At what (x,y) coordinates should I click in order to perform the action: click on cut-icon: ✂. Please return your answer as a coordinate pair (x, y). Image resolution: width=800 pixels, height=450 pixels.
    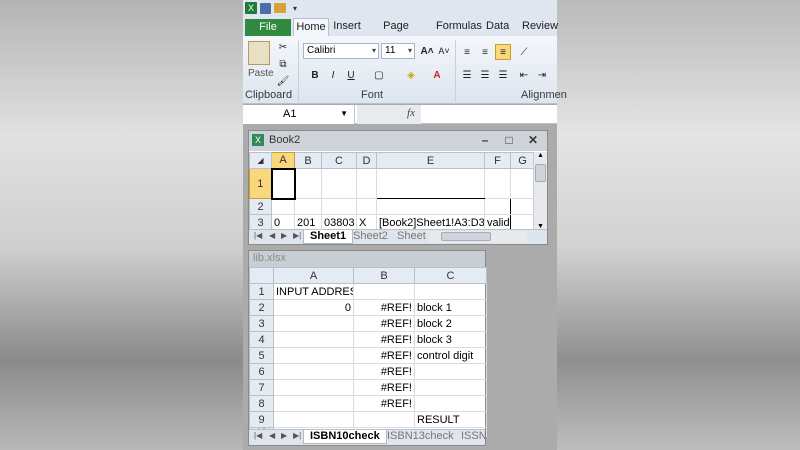
    Looking at the image, I should click on (283, 47).